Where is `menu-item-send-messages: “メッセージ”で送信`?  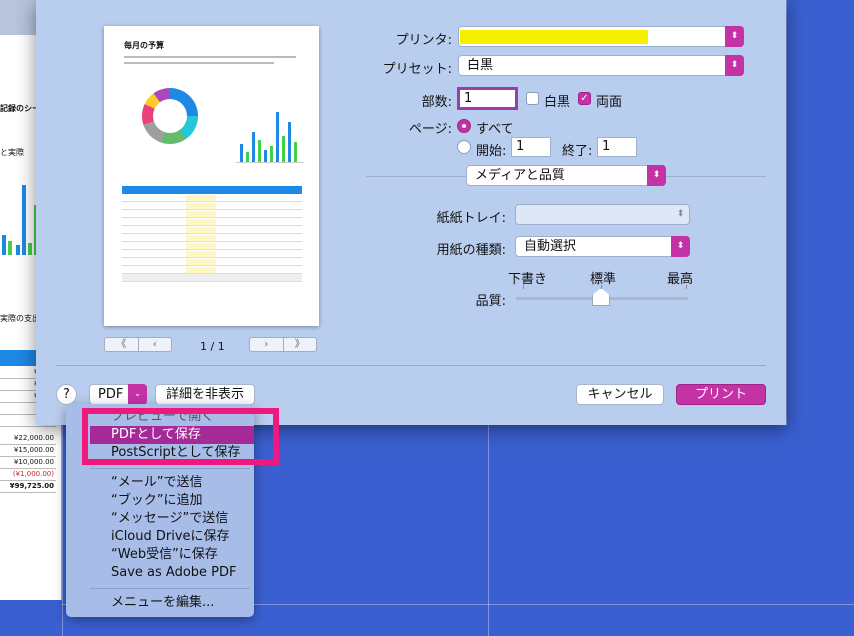
menu-item-send-messages: “メッセージ”で送信 is located at coordinates (160, 519).